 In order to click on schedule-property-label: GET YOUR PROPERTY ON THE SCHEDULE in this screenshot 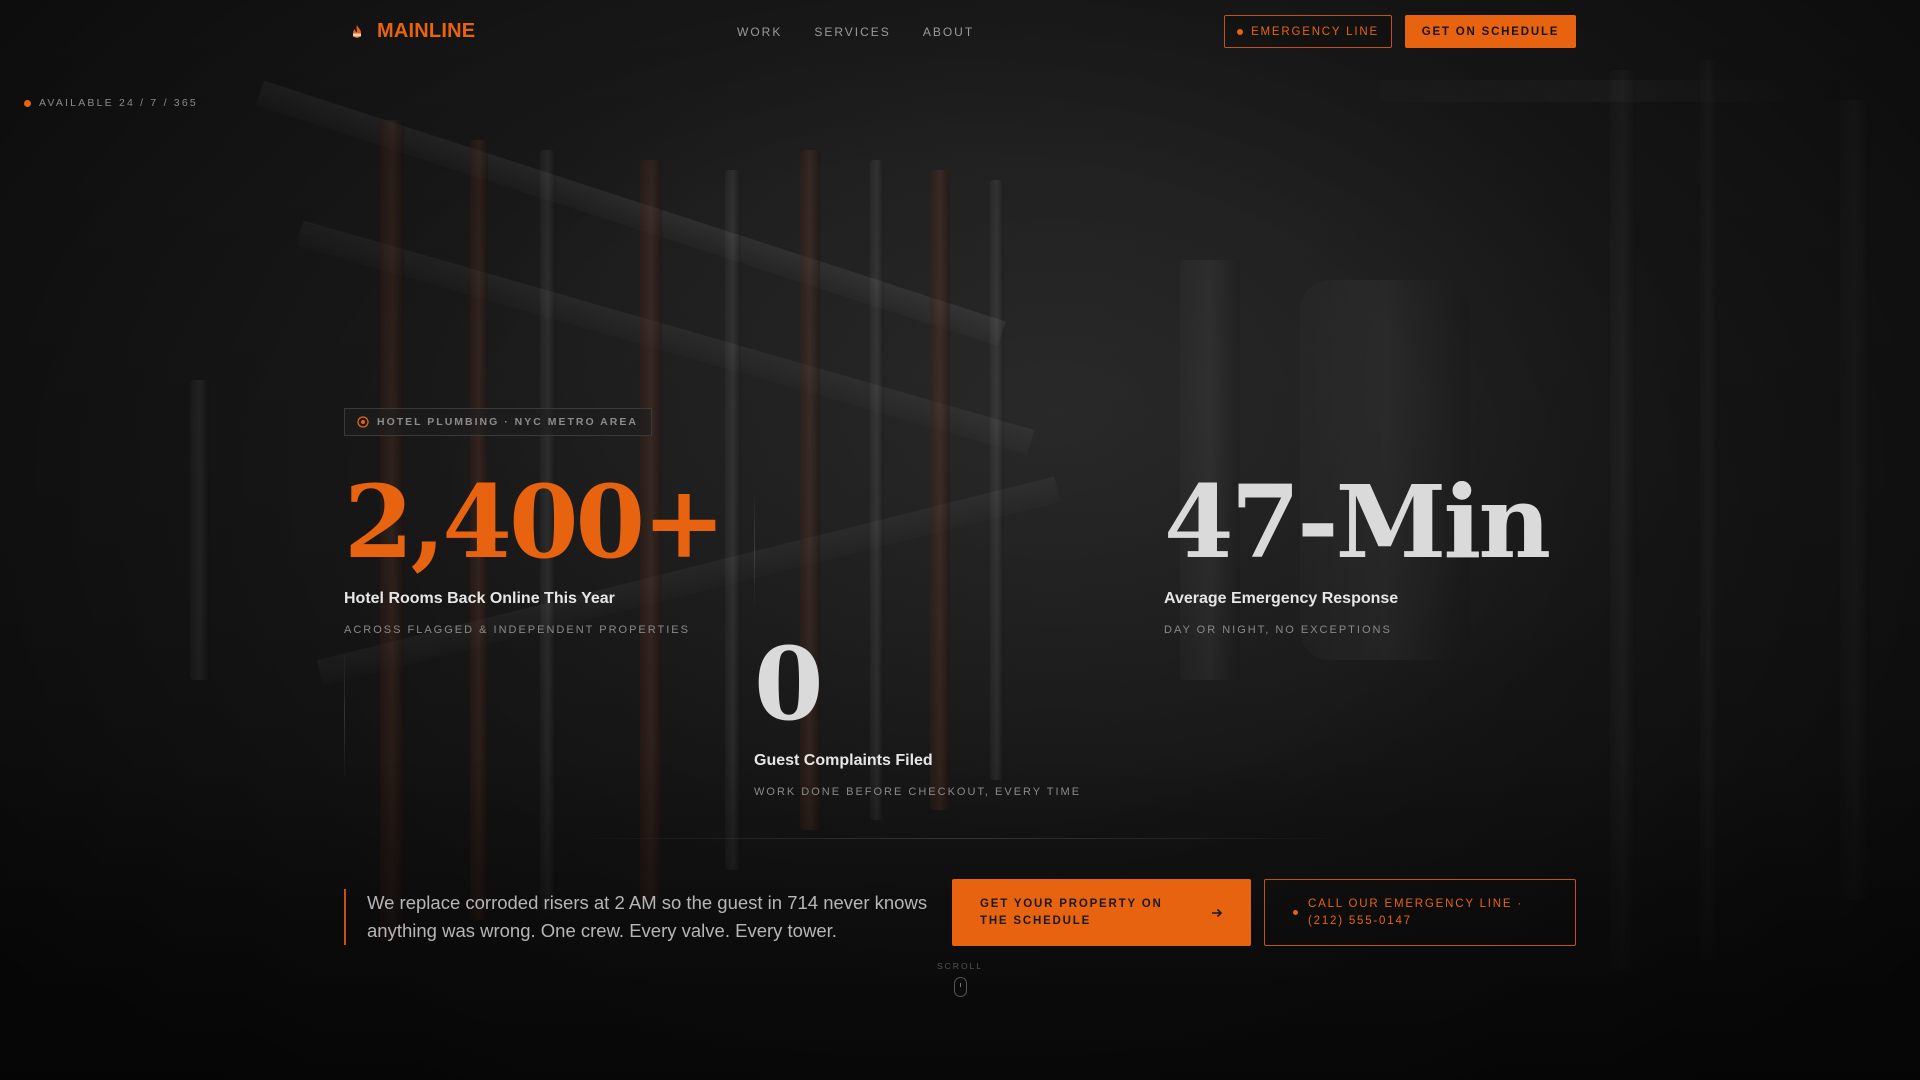, I will do `click(1071, 912)`.